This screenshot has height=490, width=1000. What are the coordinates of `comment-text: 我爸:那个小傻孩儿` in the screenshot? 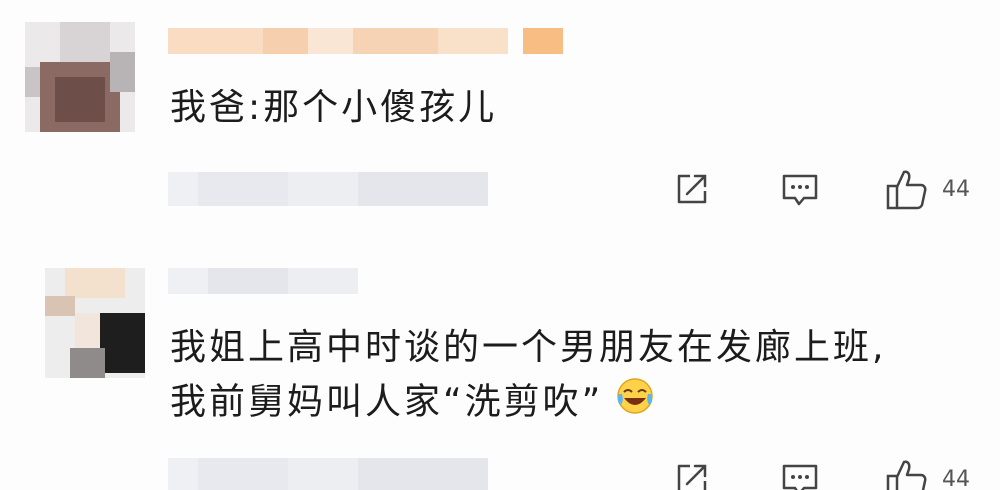 It's located at (333, 108).